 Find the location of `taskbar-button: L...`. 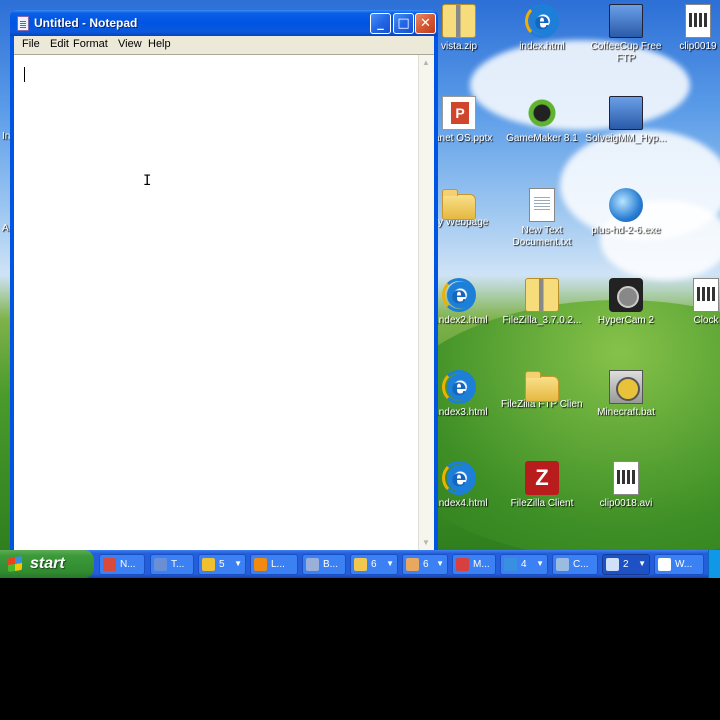

taskbar-button: L... is located at coordinates (274, 564).